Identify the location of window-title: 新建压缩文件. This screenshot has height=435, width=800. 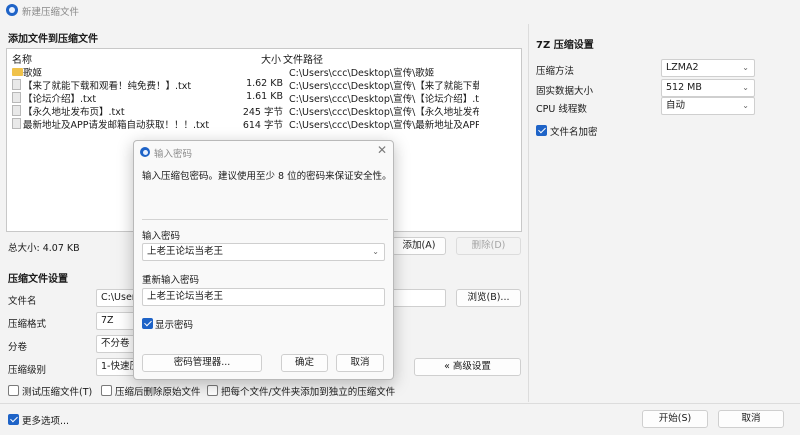
(51, 12).